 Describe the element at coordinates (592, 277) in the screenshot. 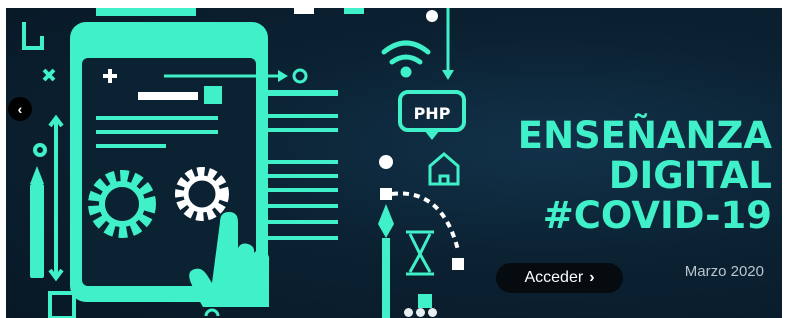

I see `chevron-right-icon: ›` at that location.